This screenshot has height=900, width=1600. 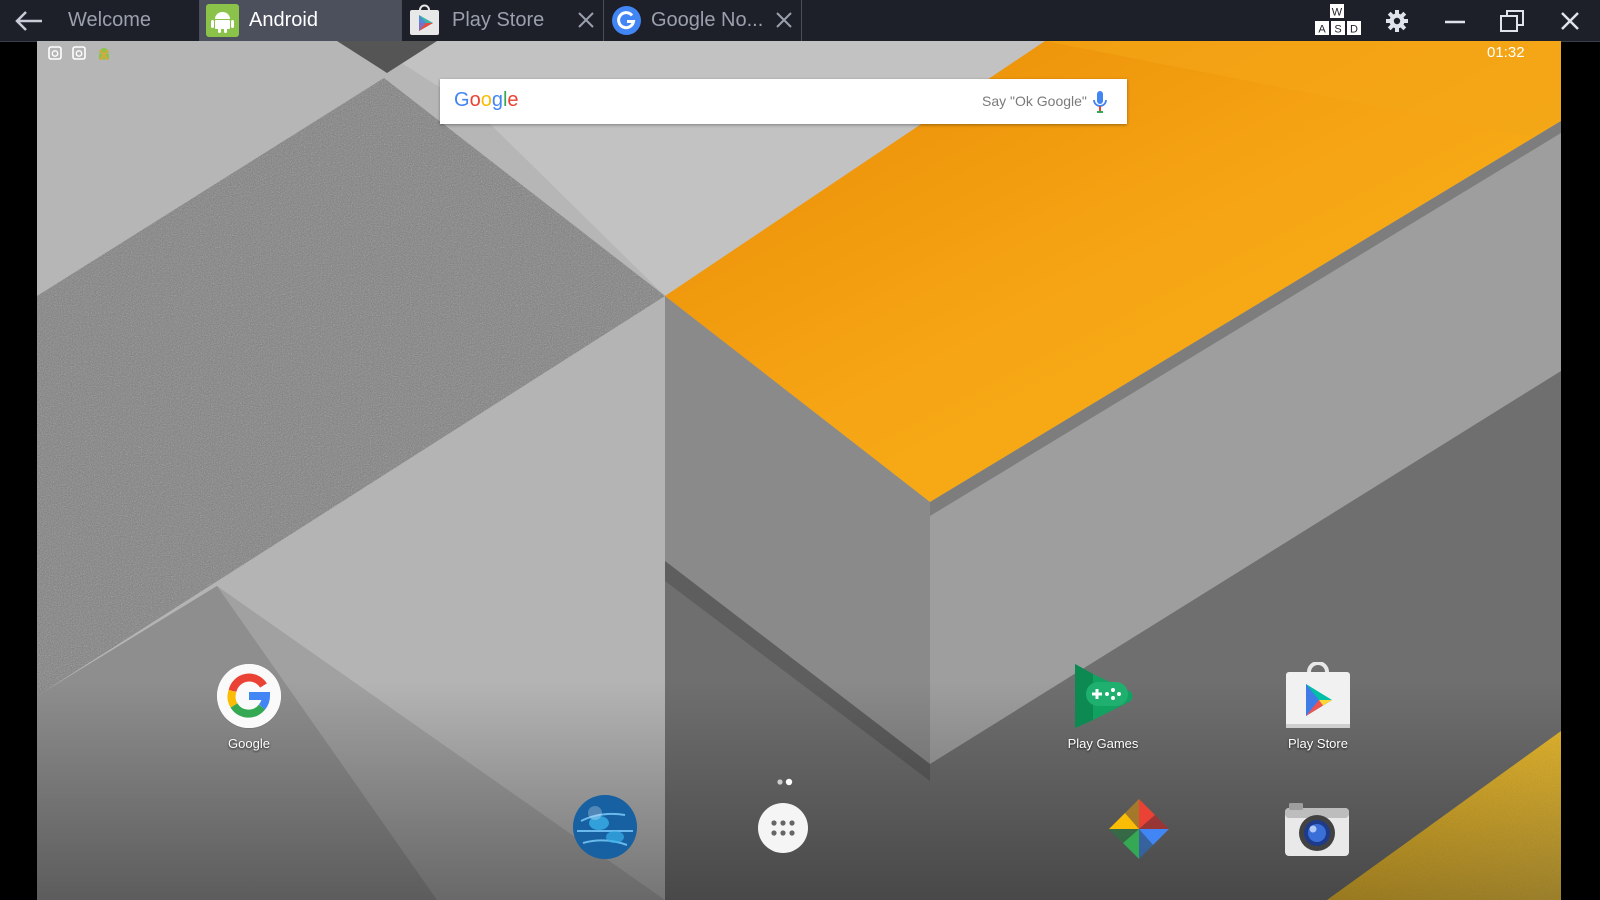 What do you see at coordinates (1337, 30) in the screenshot?
I see `key-s: S` at bounding box center [1337, 30].